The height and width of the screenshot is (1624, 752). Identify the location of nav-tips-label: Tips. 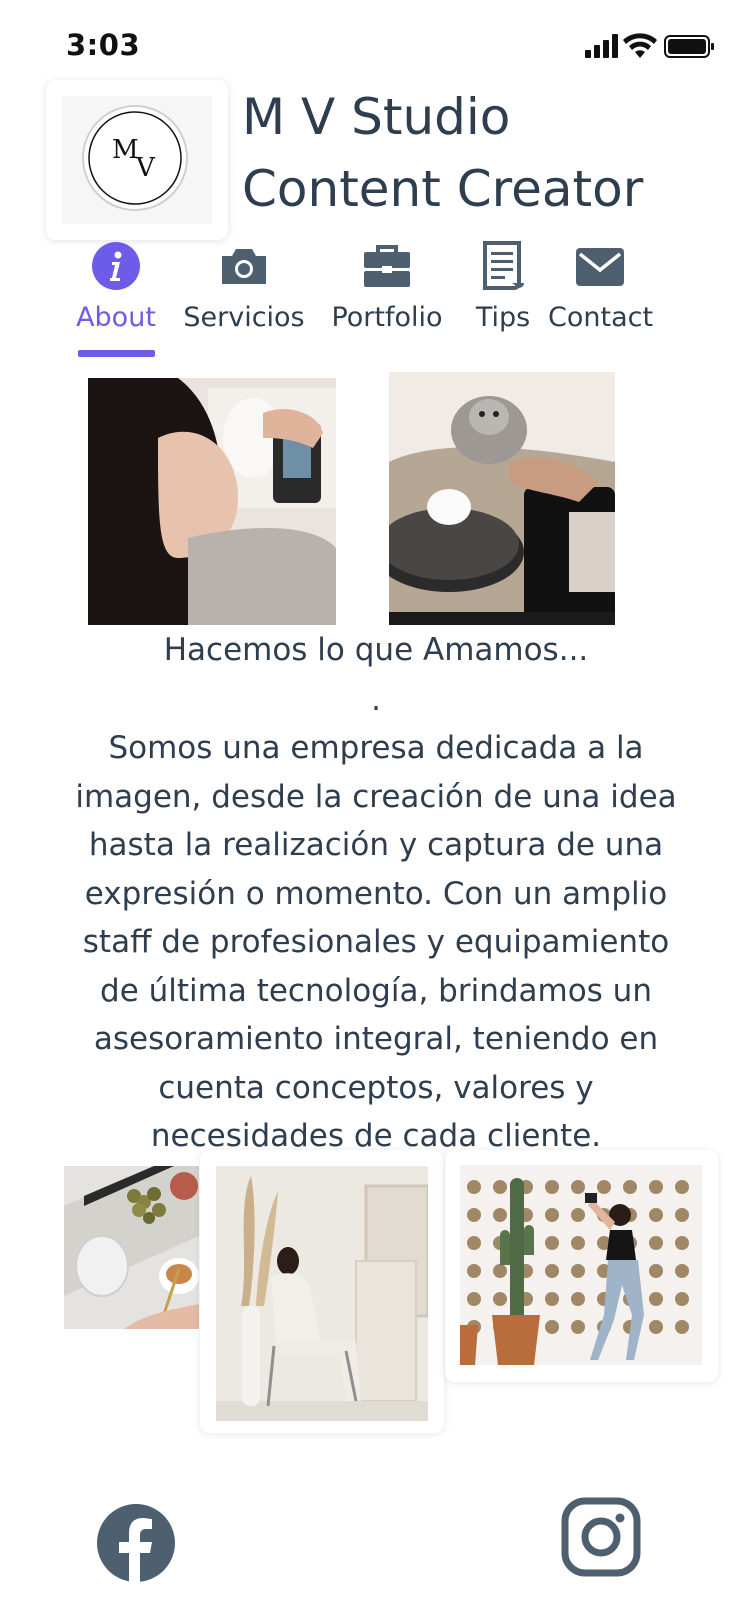
(503, 317).